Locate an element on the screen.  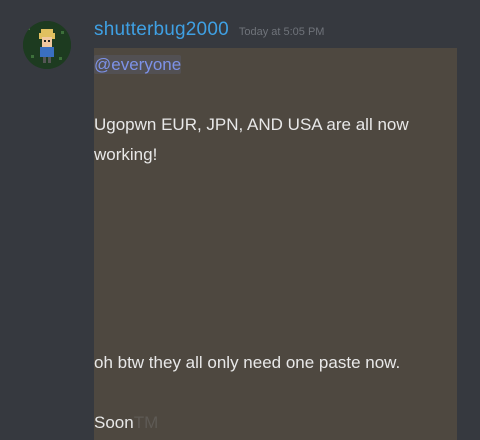
username: shutterbug2000 is located at coordinates (161, 30).